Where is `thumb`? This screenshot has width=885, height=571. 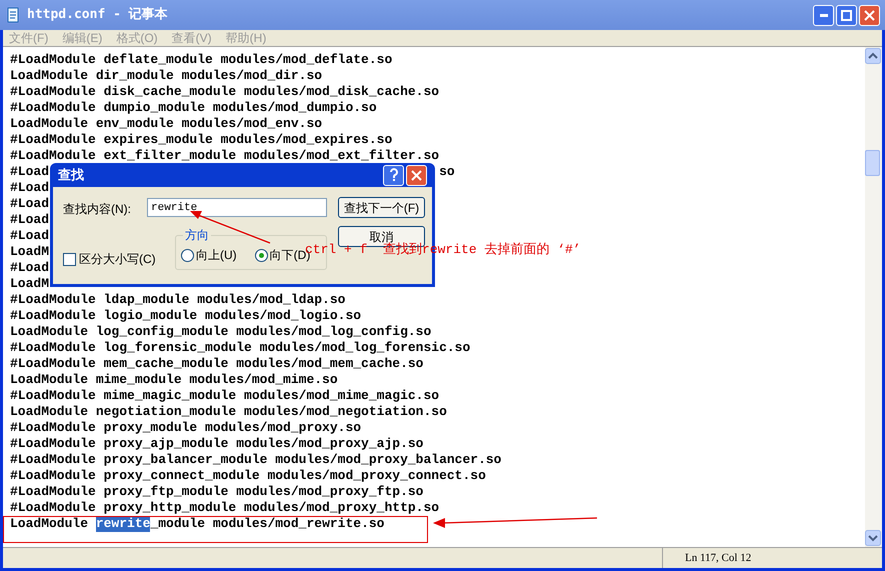
thumb is located at coordinates (872, 163).